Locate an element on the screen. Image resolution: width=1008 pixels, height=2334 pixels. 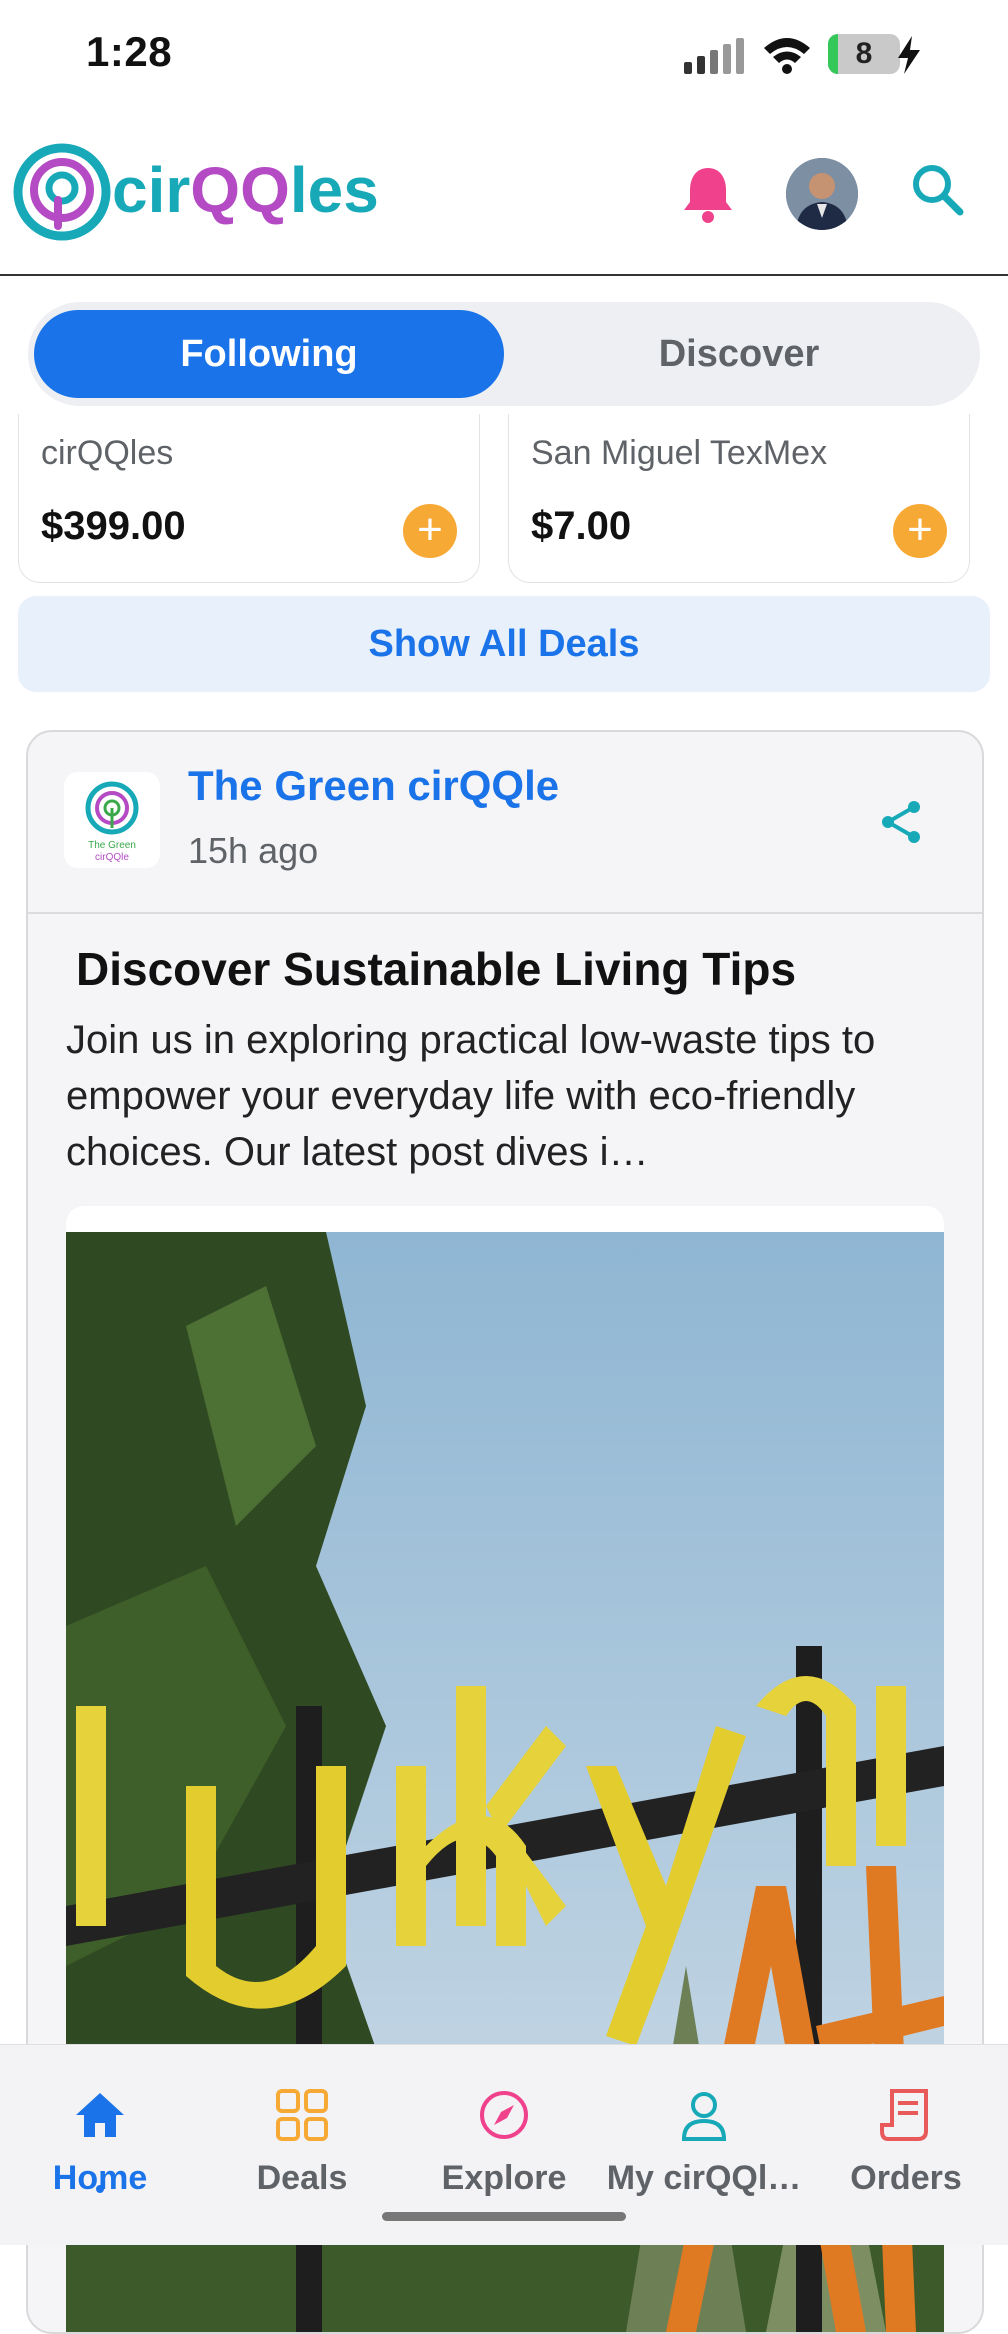
svg-text: cirQQle is located at coordinates (112, 857).